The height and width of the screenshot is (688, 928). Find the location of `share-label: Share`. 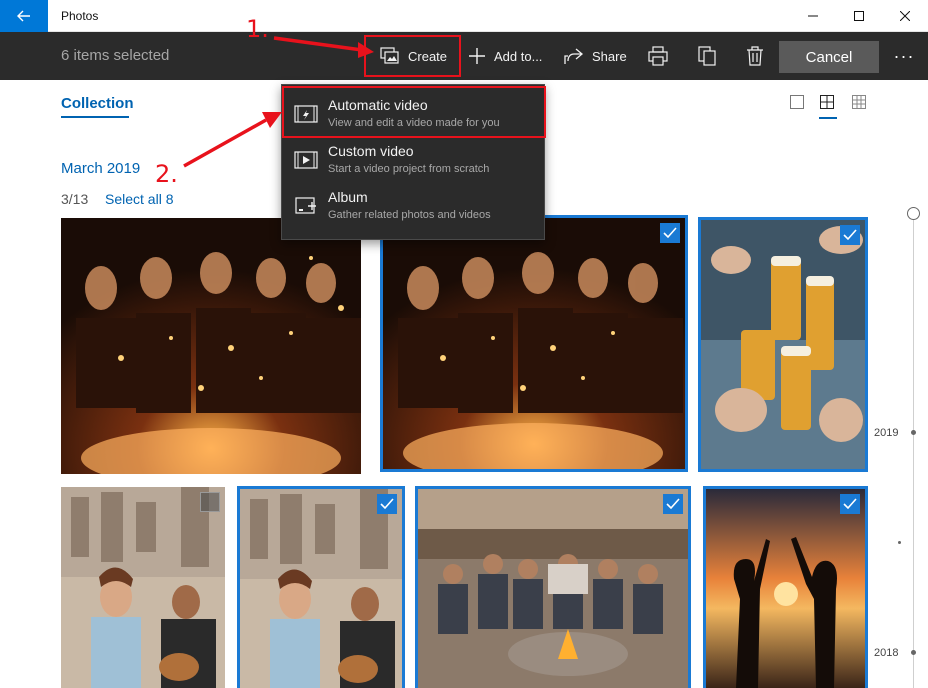

share-label: Share is located at coordinates (609, 56).